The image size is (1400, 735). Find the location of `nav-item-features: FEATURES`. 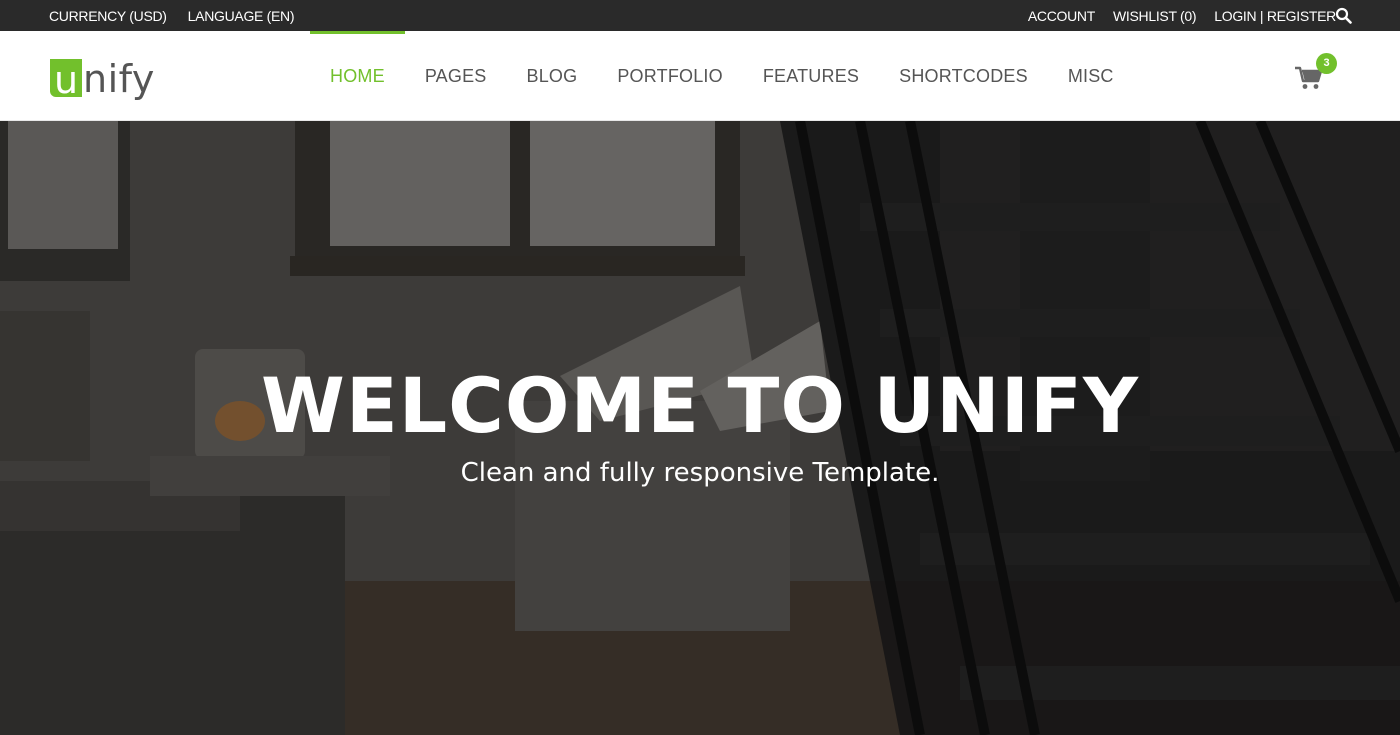

nav-item-features: FEATURES is located at coordinates (811, 76).